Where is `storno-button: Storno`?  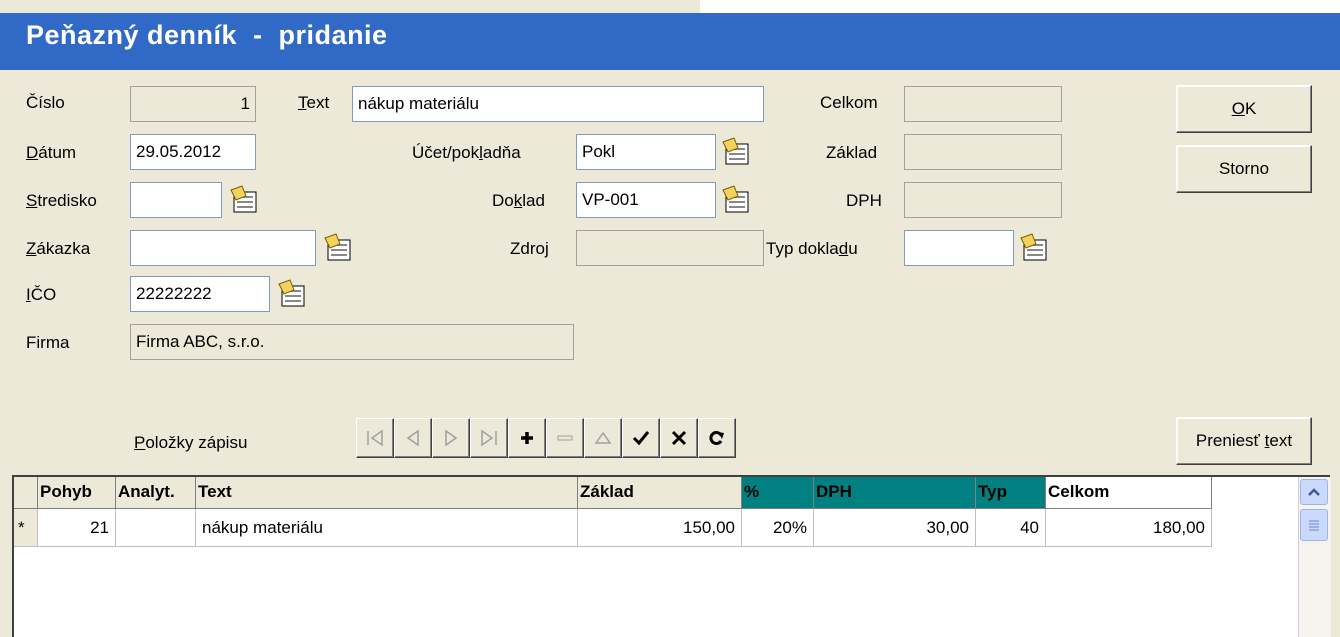 storno-button: Storno is located at coordinates (1244, 169).